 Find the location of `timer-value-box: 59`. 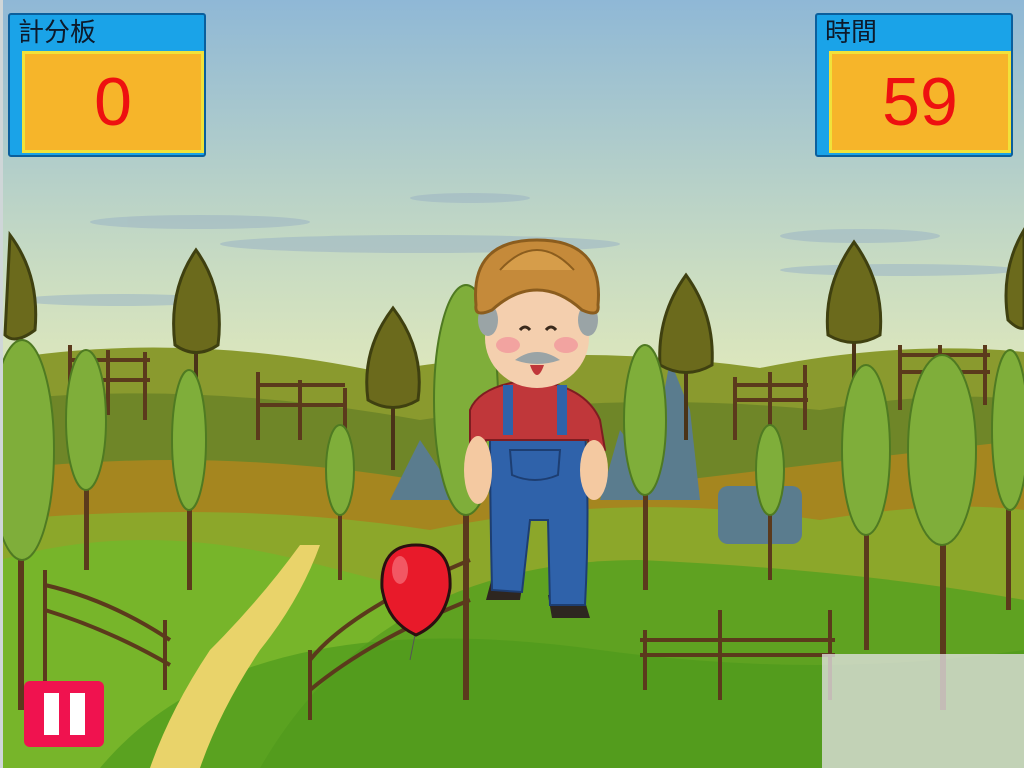

timer-value-box: 59 is located at coordinates (920, 102).